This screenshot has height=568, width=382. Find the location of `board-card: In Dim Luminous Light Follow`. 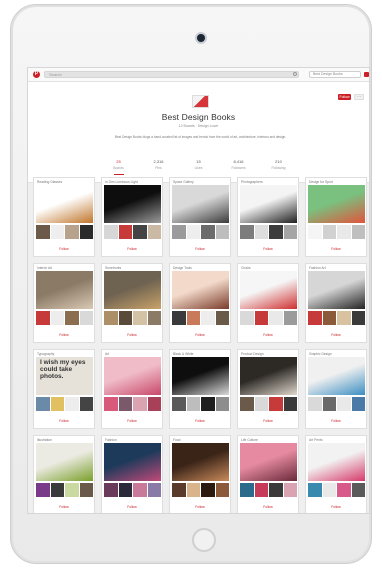

board-card: In Dim Luminous Light Follow is located at coordinates (132, 217).